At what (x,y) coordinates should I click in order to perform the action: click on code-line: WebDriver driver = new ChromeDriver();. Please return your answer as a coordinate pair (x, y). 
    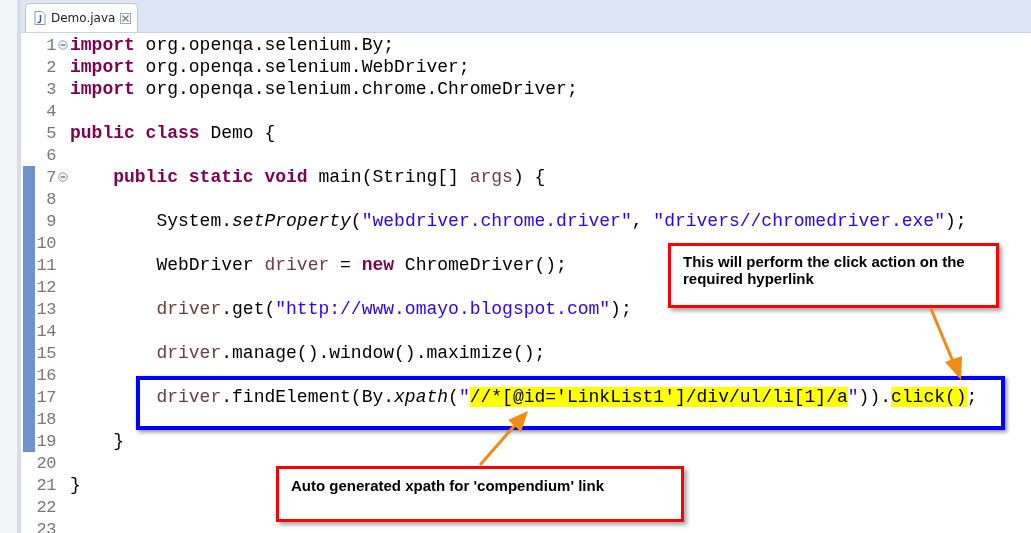
    Looking at the image, I should click on (361, 265).